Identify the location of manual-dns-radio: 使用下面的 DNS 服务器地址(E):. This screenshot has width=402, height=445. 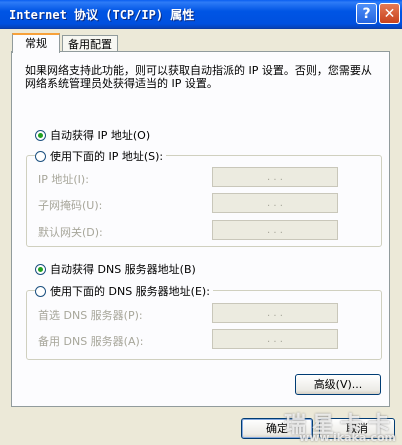
(124, 291).